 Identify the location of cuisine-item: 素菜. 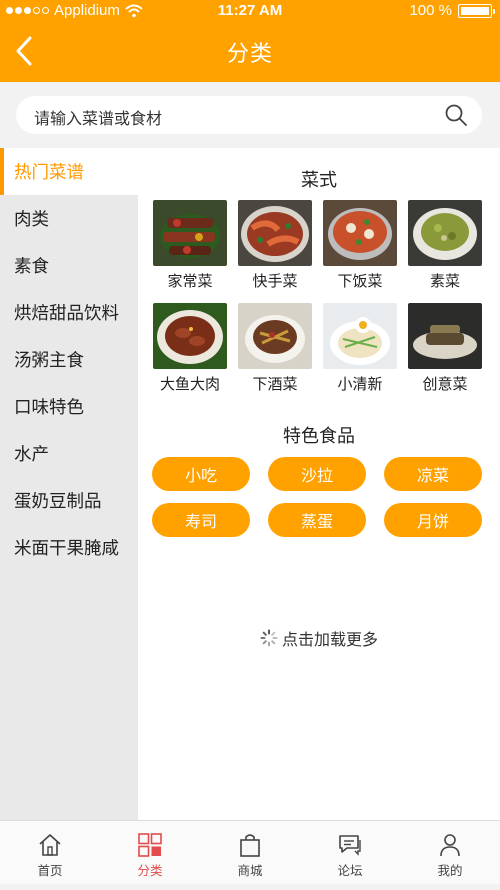
(445, 245).